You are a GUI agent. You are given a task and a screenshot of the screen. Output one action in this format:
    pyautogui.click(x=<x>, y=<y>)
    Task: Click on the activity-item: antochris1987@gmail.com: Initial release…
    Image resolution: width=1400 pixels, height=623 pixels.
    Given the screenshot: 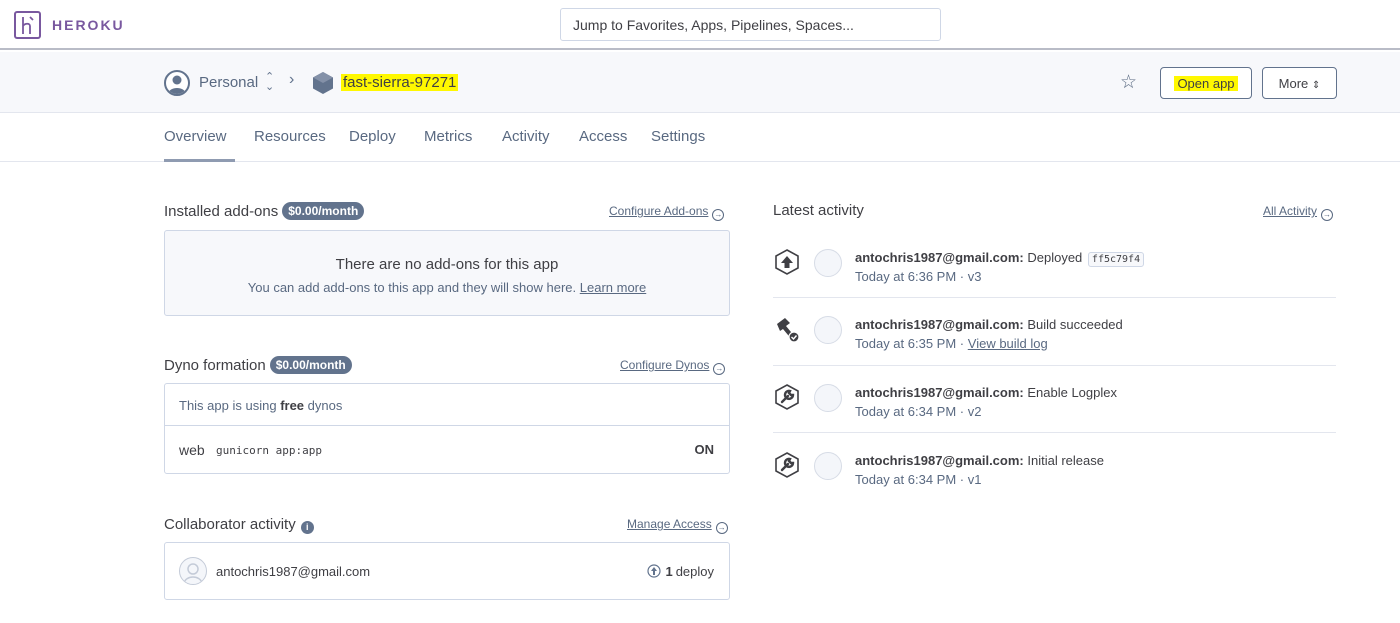 What is the action you would take?
    pyautogui.click(x=1054, y=476)
    